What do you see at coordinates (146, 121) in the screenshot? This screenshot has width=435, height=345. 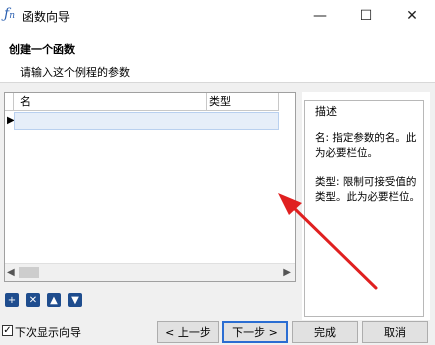 I see `table-row` at bounding box center [146, 121].